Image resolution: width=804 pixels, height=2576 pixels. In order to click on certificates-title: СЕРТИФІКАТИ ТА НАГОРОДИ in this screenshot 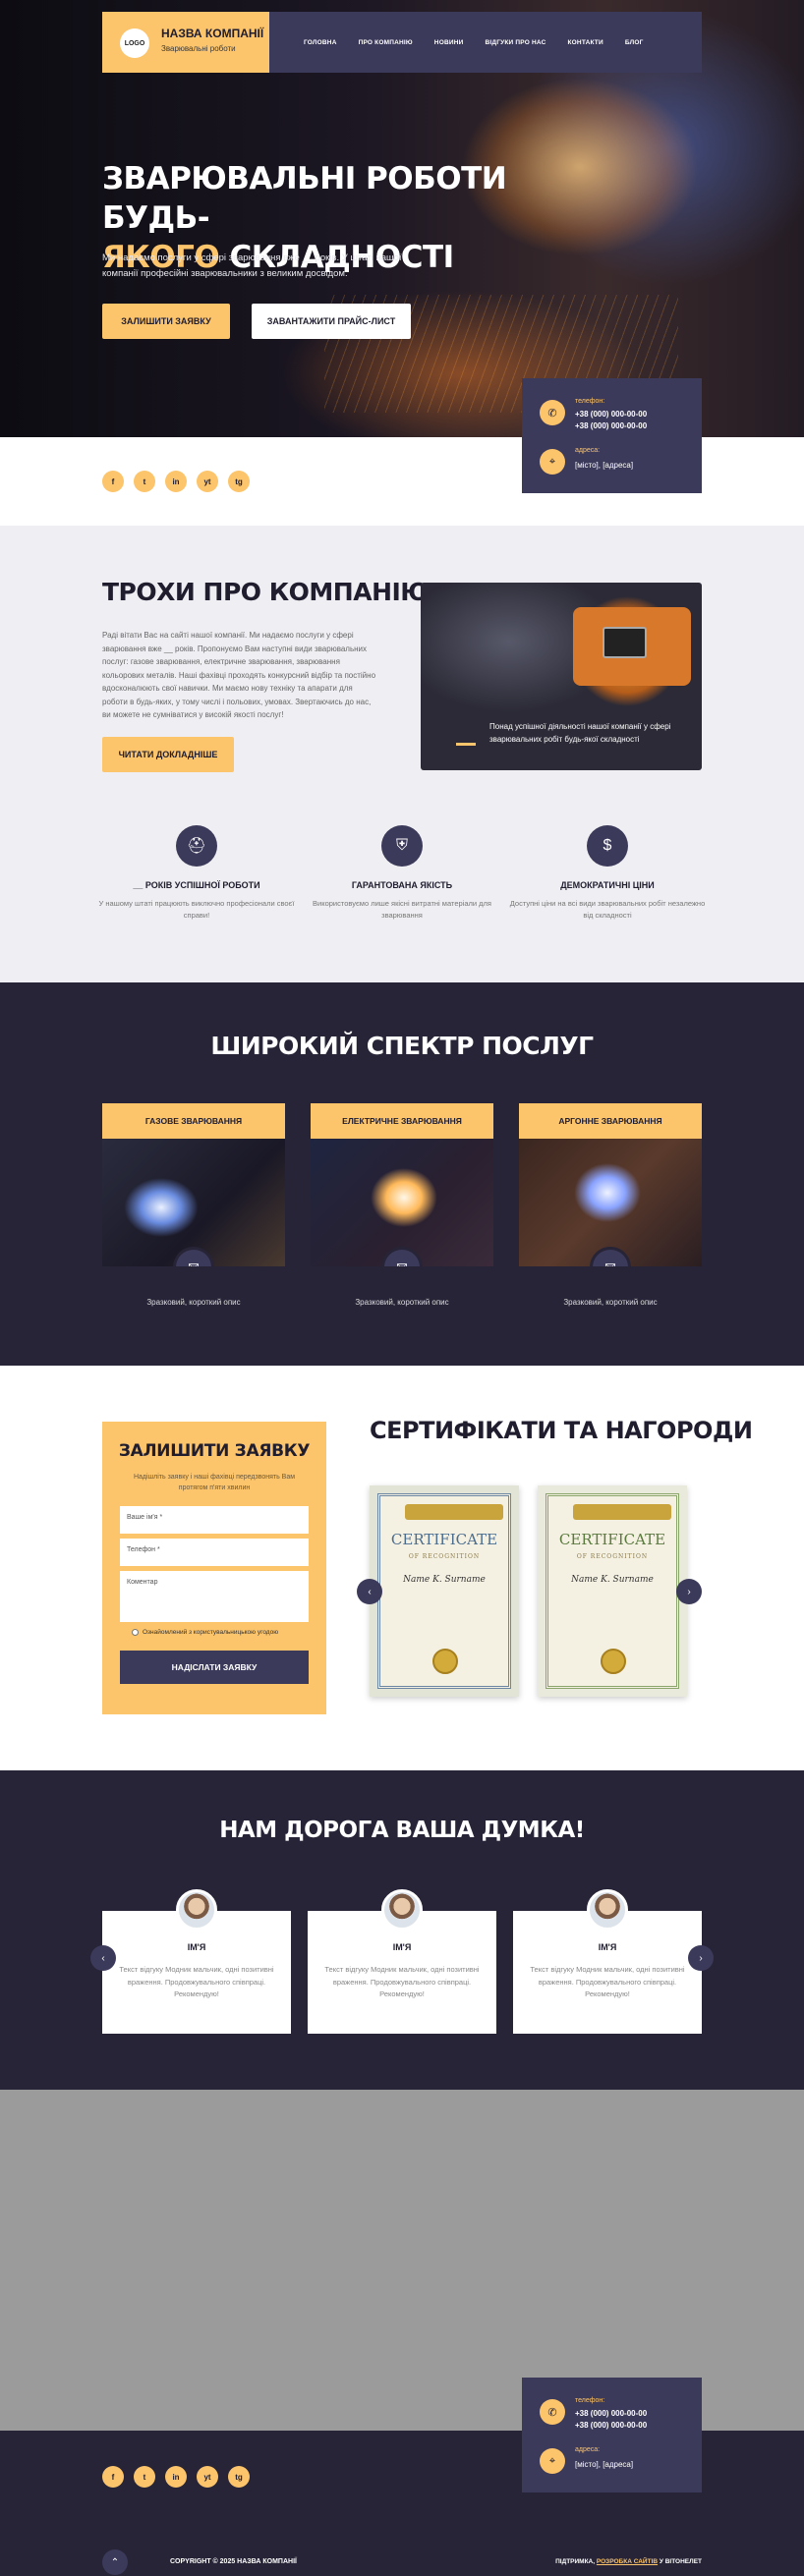, I will do `click(561, 1430)`.